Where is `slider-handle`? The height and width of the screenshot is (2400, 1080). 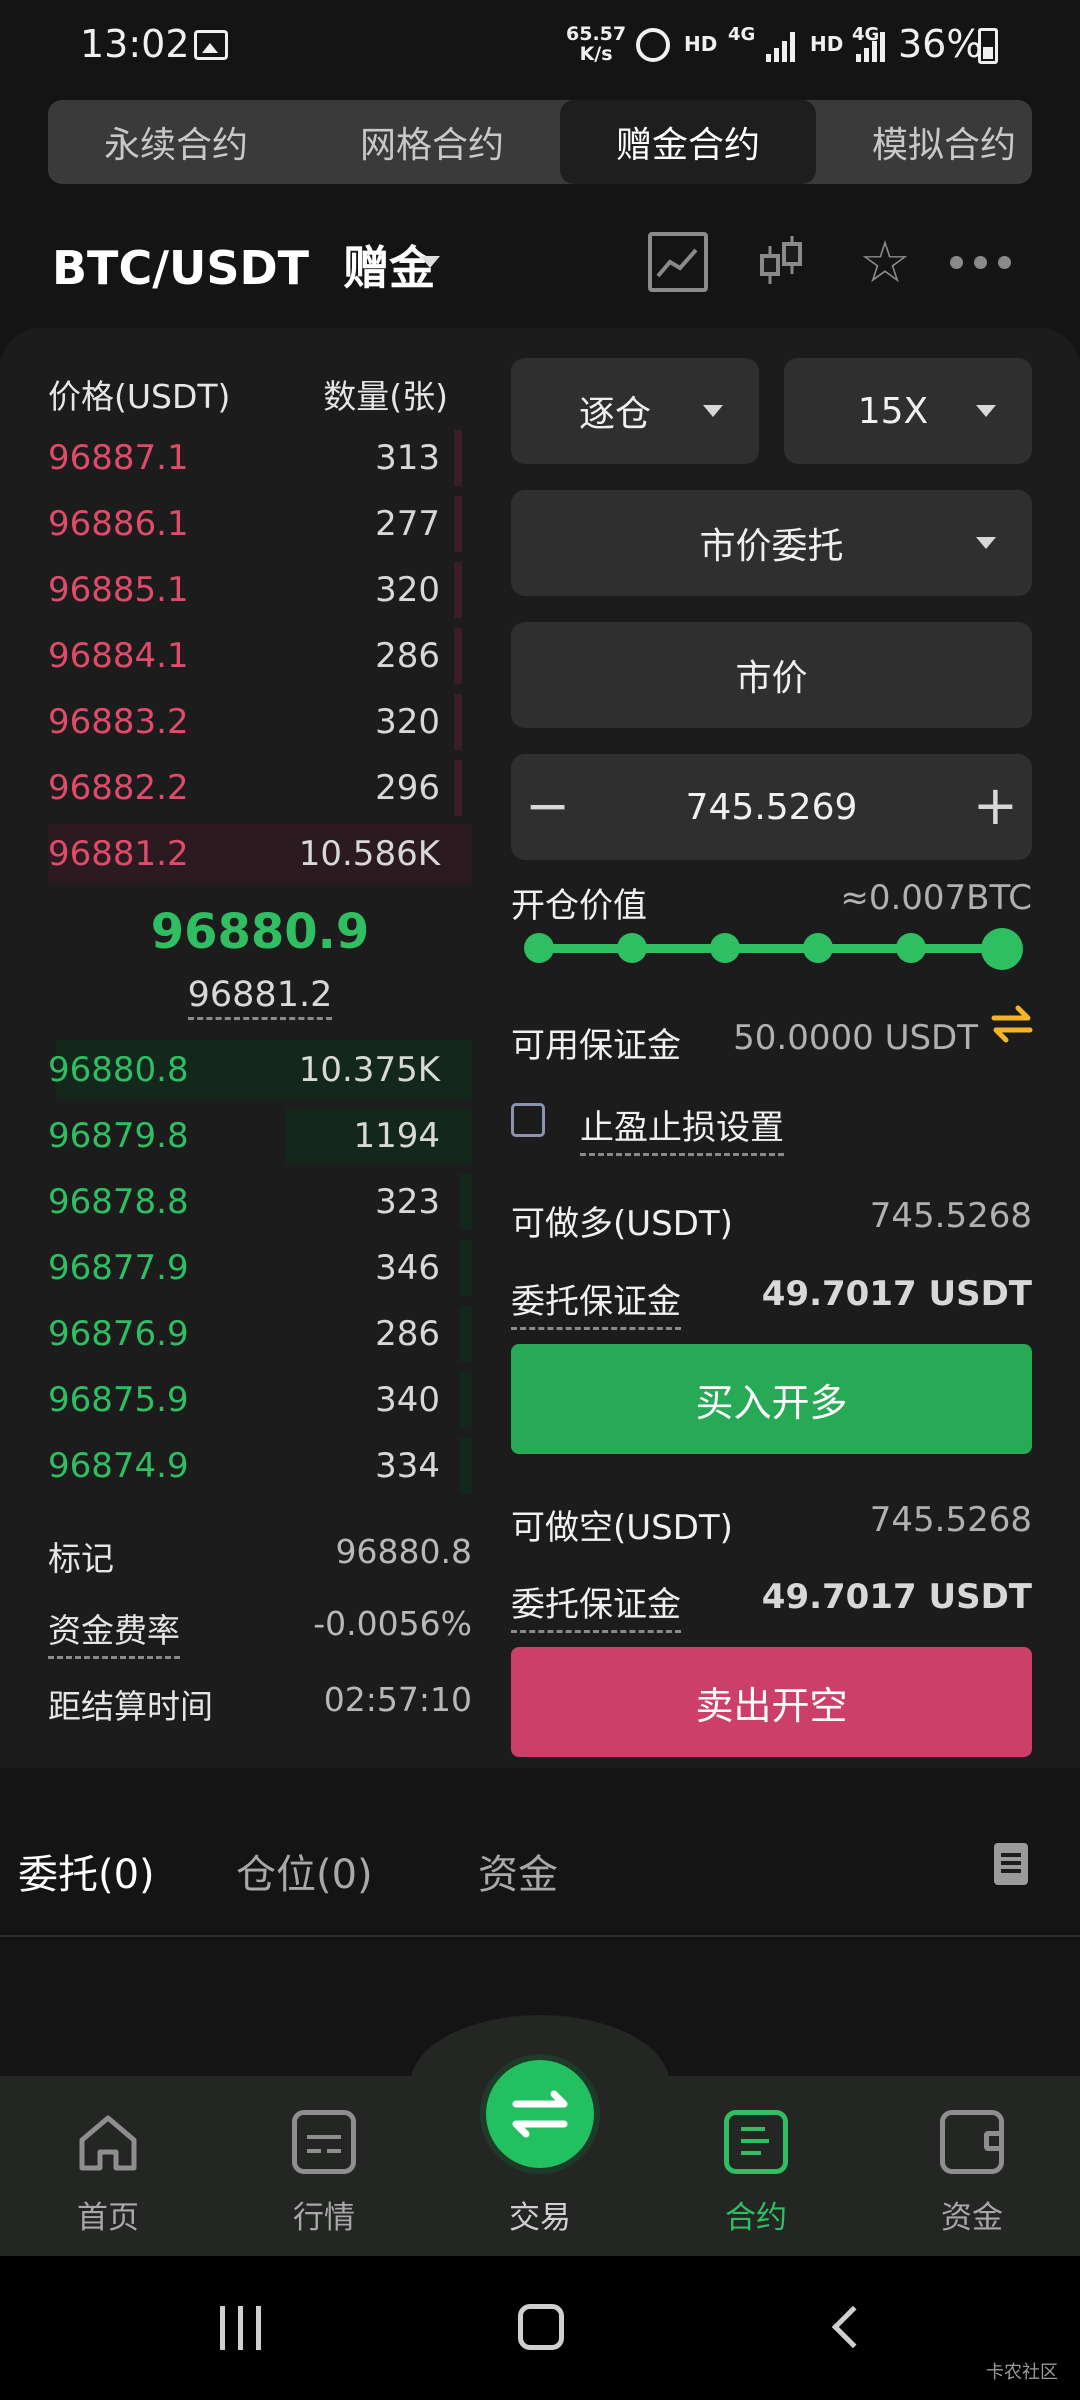 slider-handle is located at coordinates (1002, 949).